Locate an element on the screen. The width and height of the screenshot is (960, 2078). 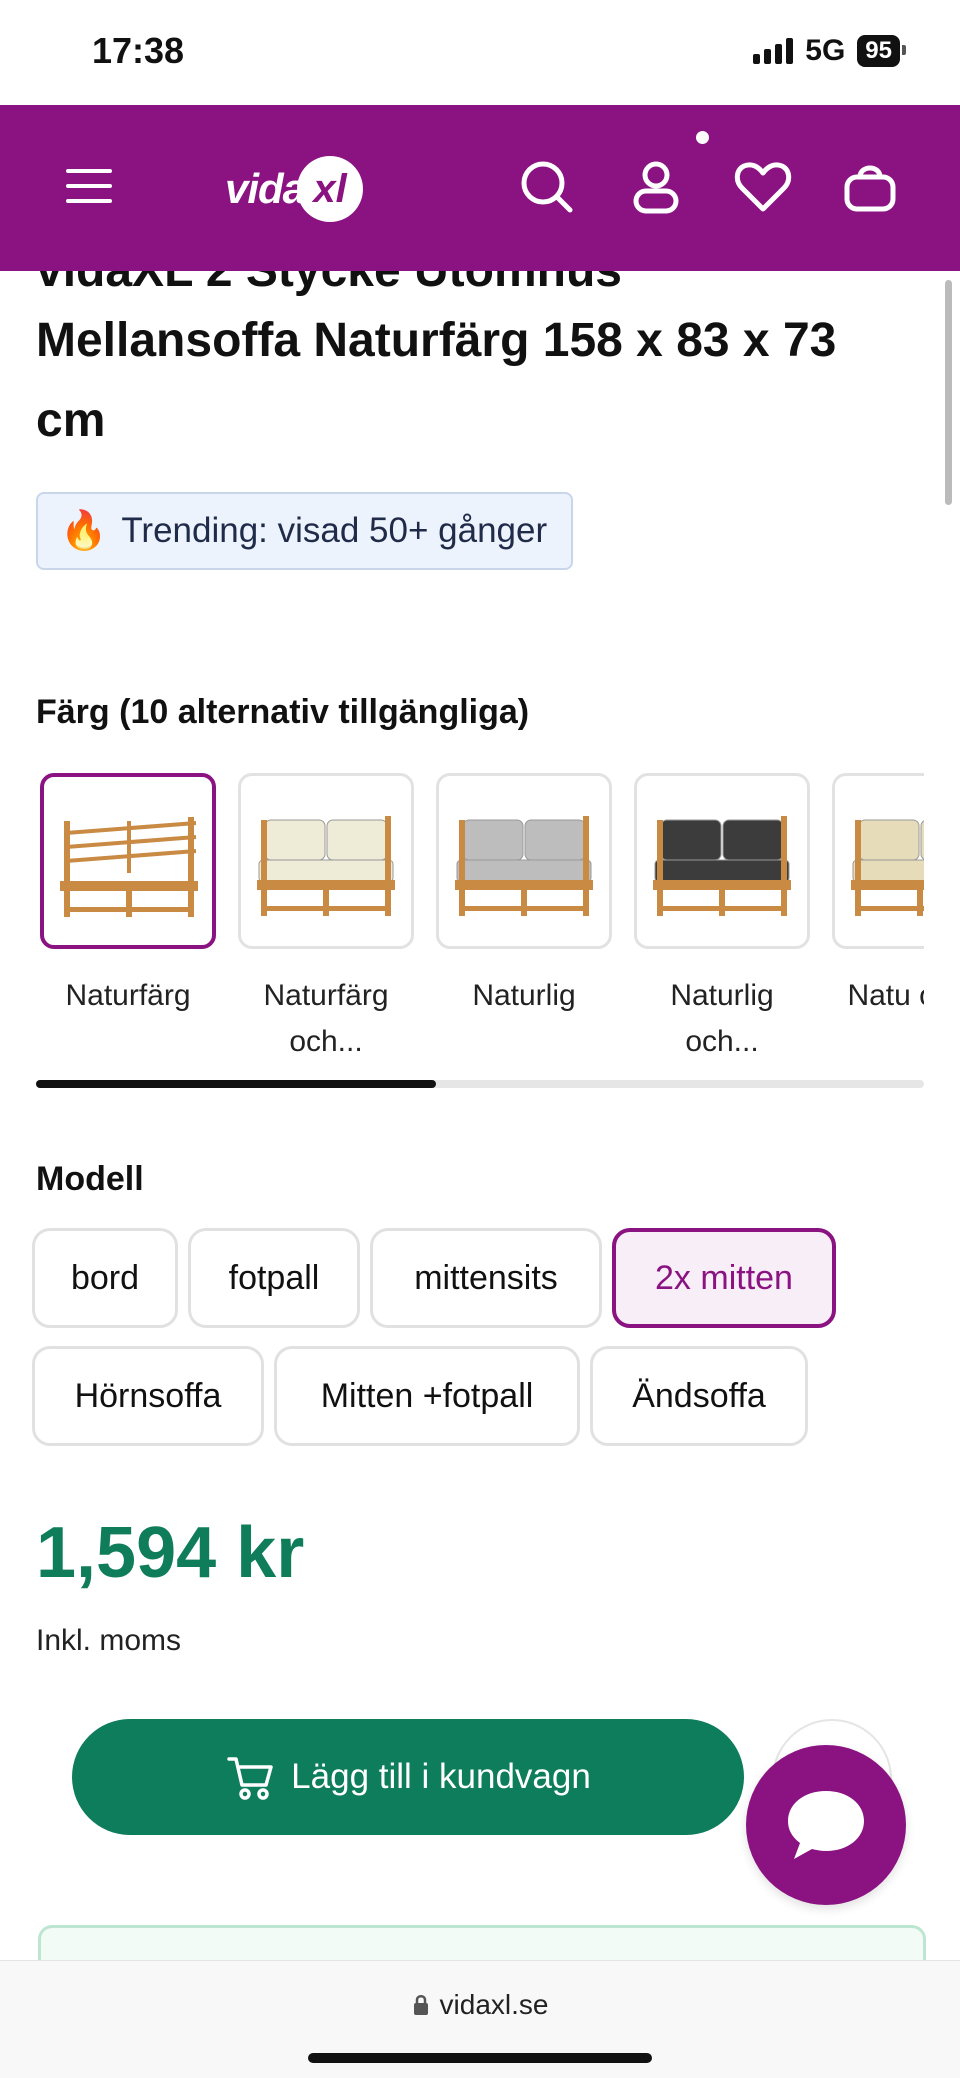
swatch-label: Naturfärg is located at coordinates (128, 995).